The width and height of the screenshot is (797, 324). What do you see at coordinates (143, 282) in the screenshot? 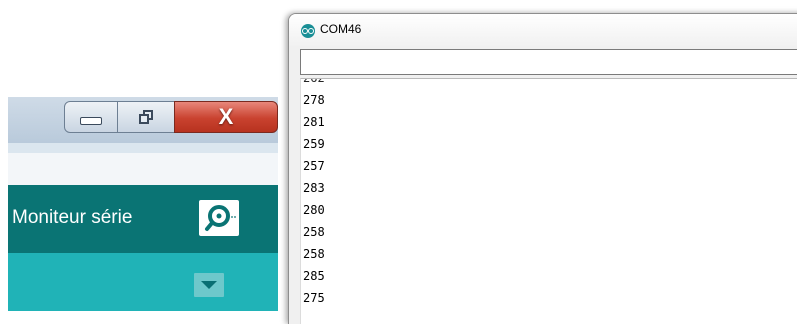
I see `tab-bar` at bounding box center [143, 282].